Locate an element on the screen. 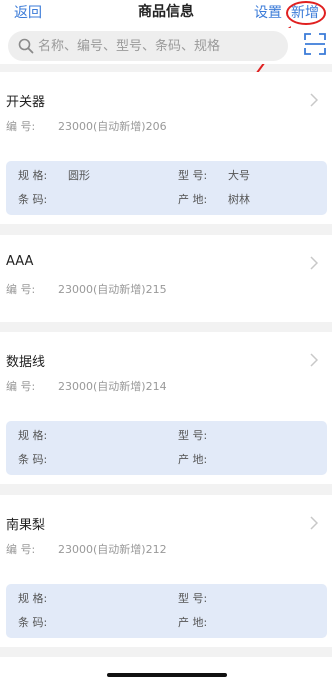 Image resolution: width=332 pixels, height=691 pixels. product-name: AAA is located at coordinates (20, 261).